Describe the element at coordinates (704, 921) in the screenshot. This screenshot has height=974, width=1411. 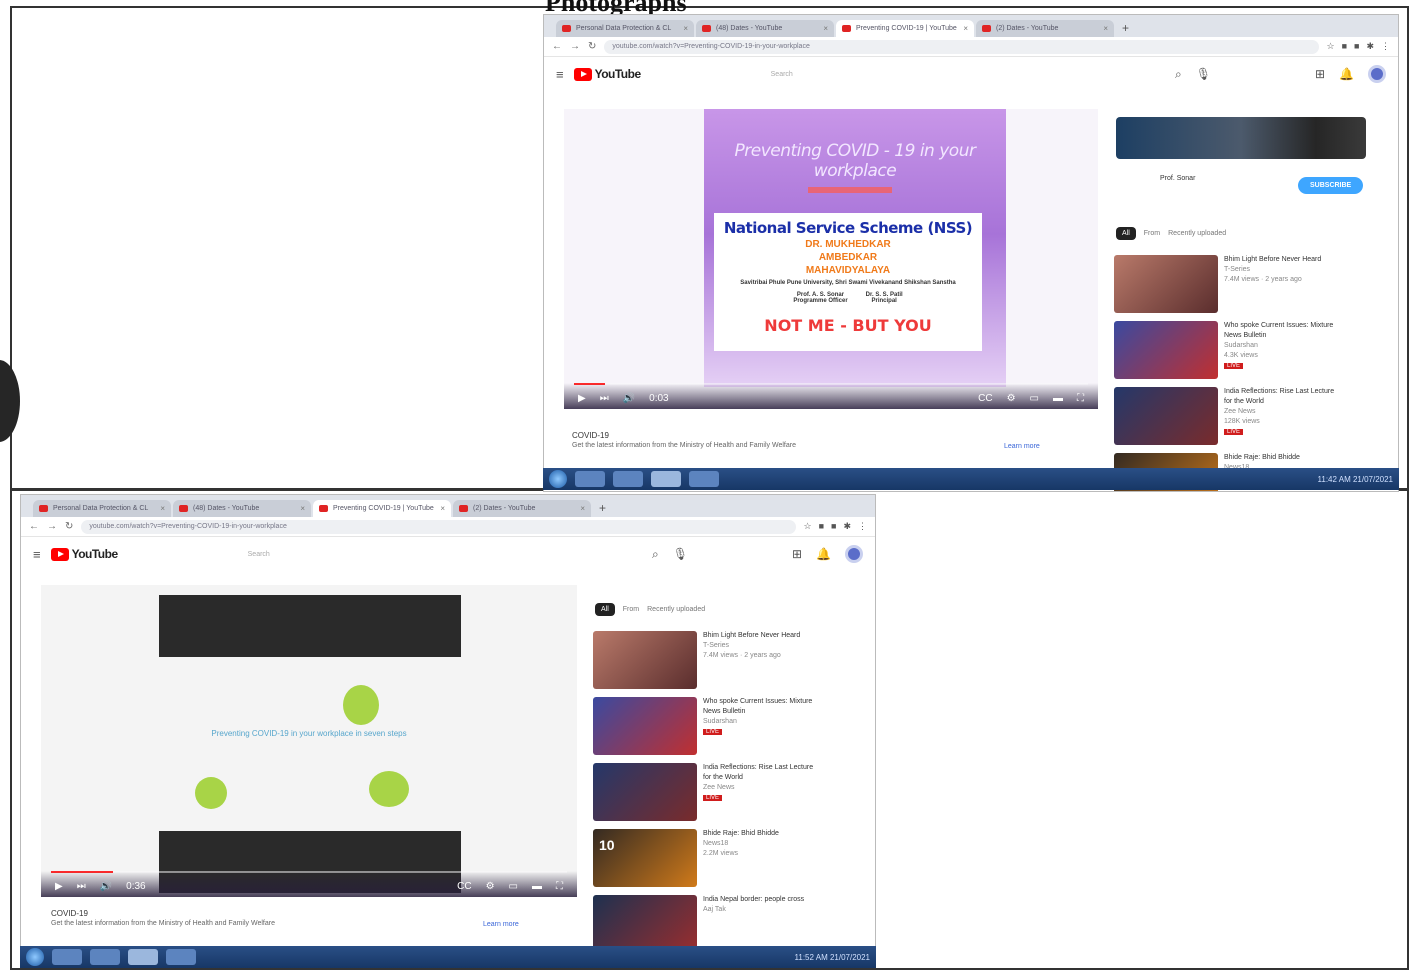
I see `list-item: India Nepal border: people cross Aaj Tak` at that location.